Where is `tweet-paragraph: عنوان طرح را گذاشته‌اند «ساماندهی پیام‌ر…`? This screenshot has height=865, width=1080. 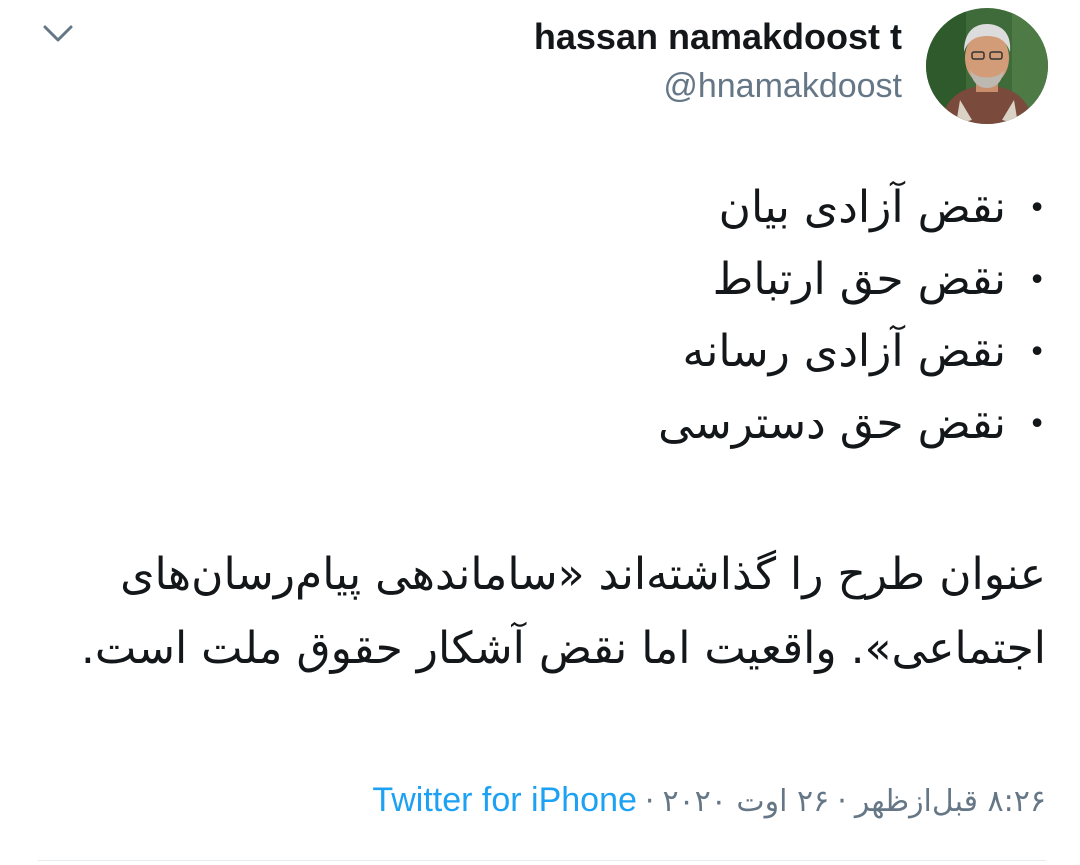 tweet-paragraph: عنوان طرح را گذاشته‌اند «ساماندهی پیام‌ر… is located at coordinates (563, 611).